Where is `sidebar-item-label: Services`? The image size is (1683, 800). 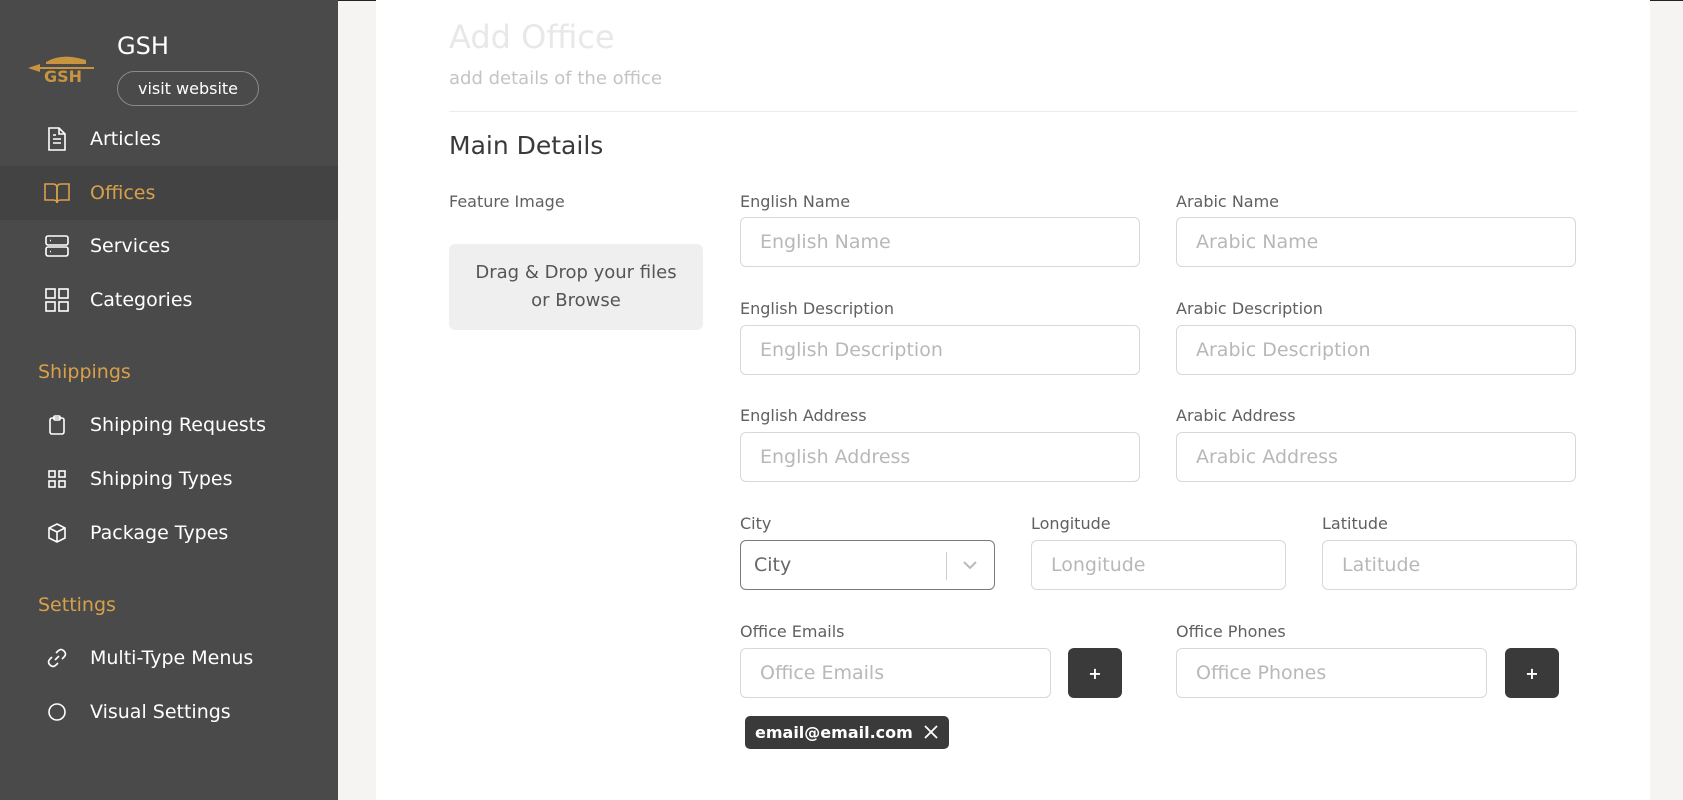
sidebar-item-label: Services is located at coordinates (130, 246).